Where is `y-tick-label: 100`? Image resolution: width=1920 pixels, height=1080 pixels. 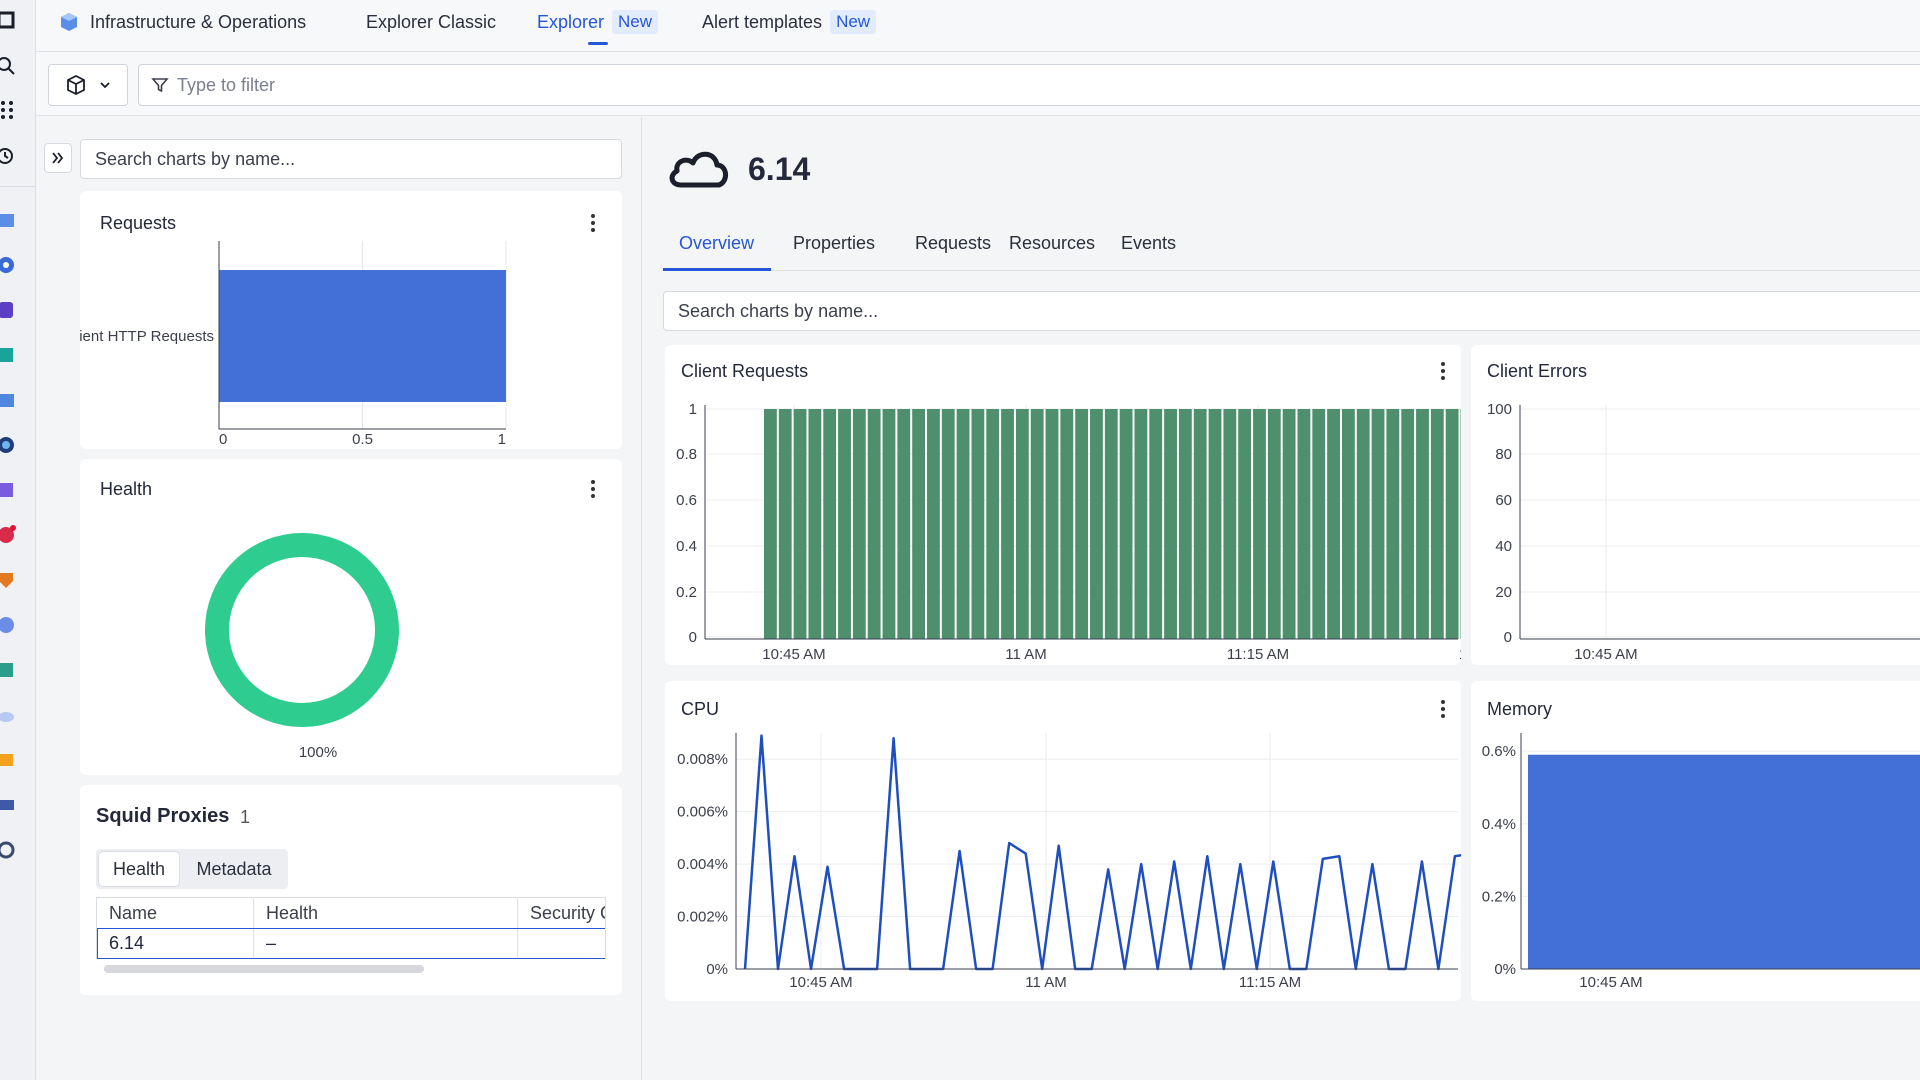 y-tick-label: 100 is located at coordinates (1499, 409).